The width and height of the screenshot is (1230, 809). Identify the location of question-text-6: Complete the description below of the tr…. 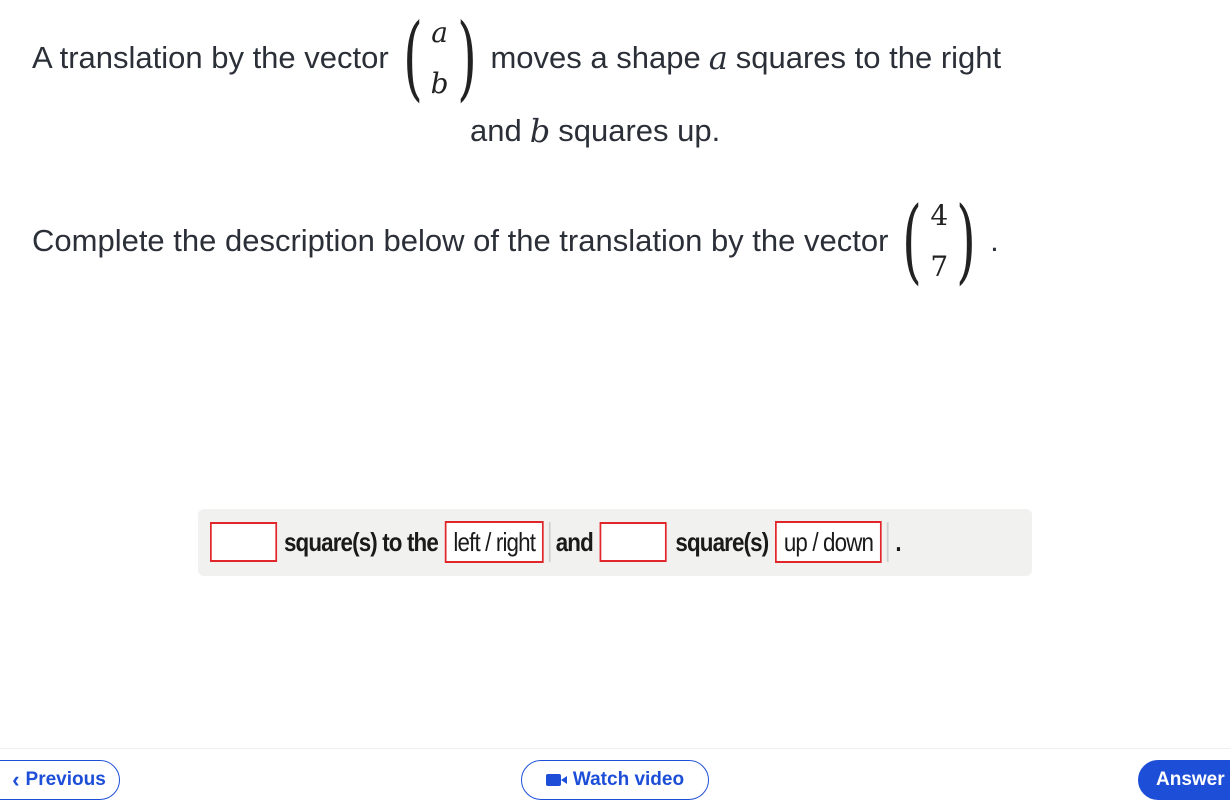
(460, 240).